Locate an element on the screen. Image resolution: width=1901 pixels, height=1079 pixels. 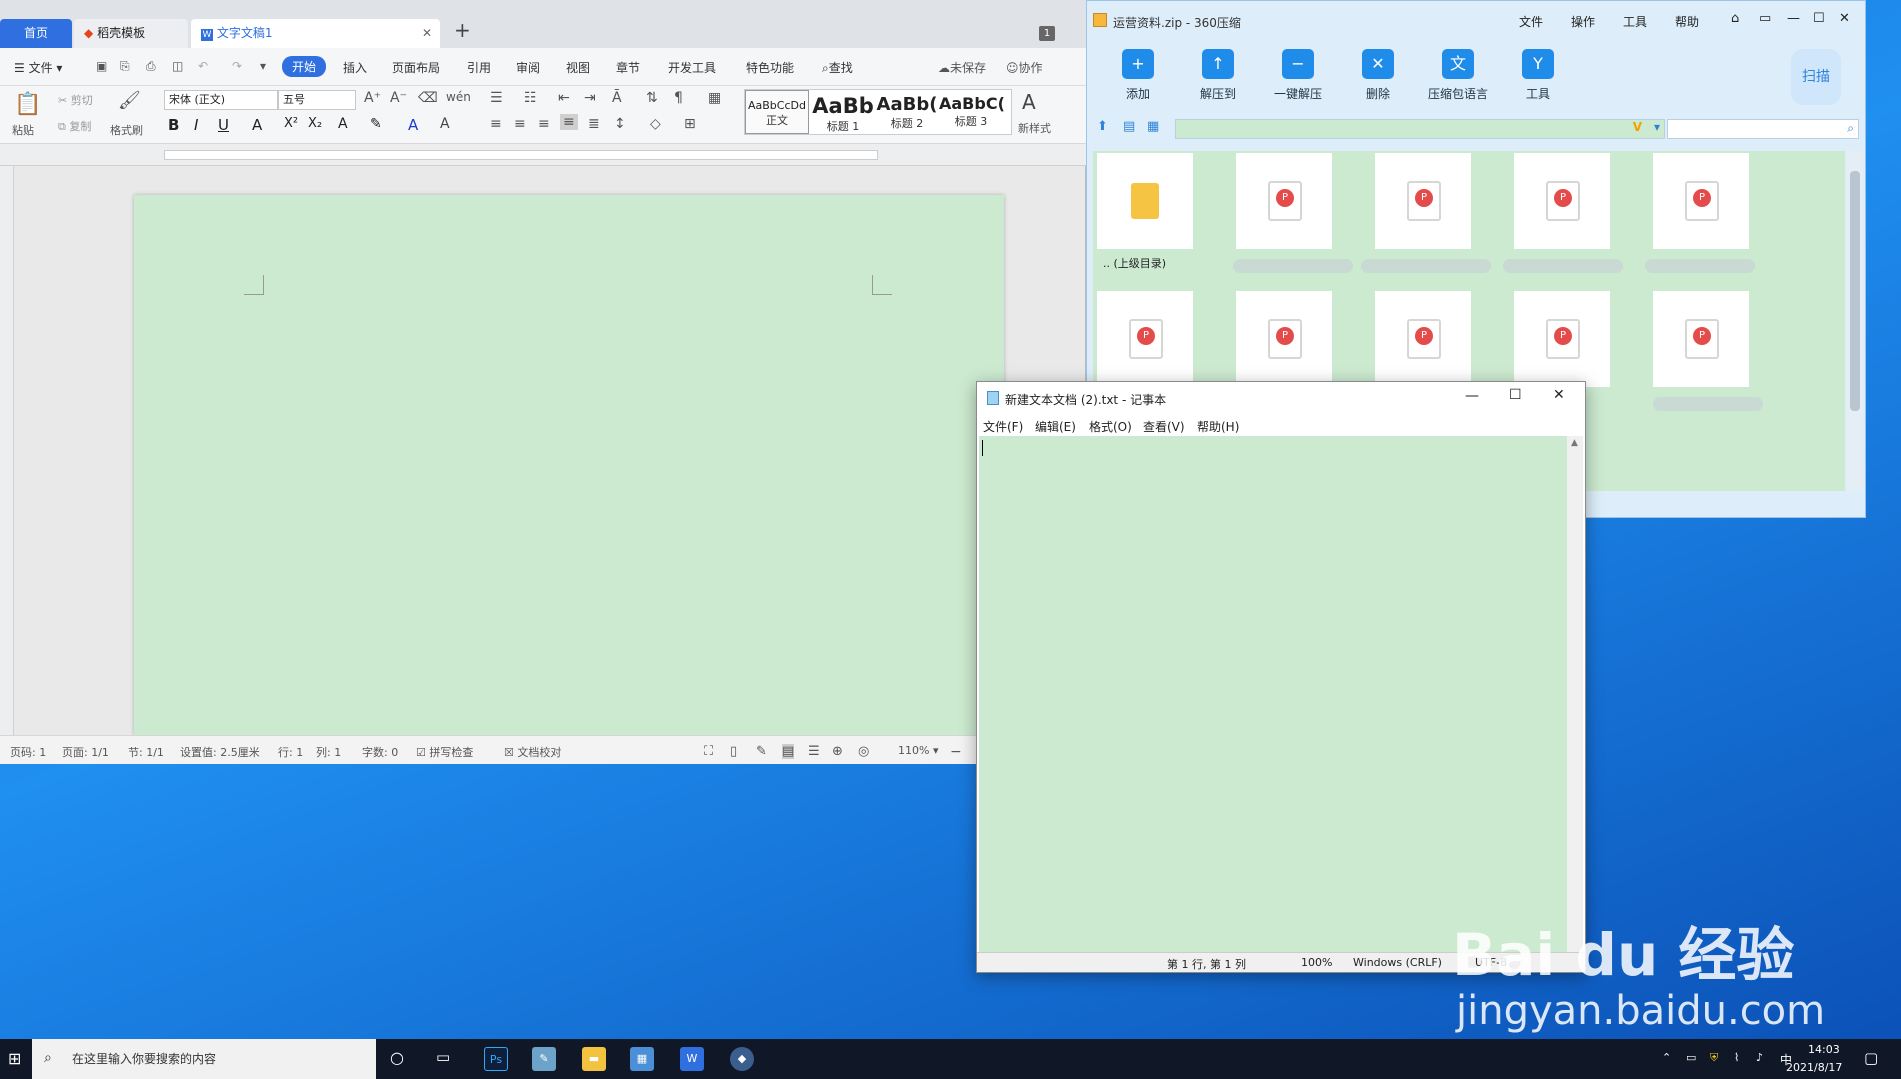
bold-icon: B is located at coordinates (173, 125).